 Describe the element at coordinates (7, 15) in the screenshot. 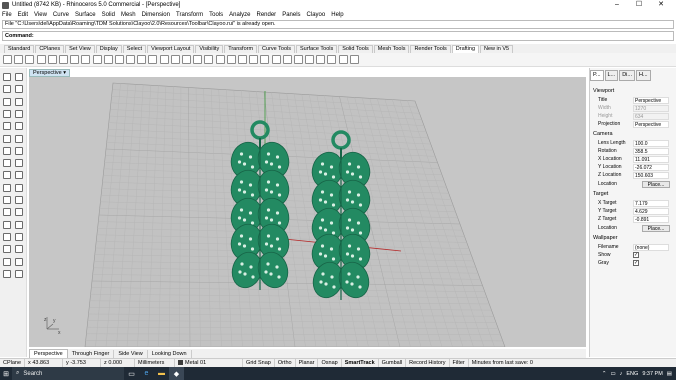

I see `menu-file: File` at that location.